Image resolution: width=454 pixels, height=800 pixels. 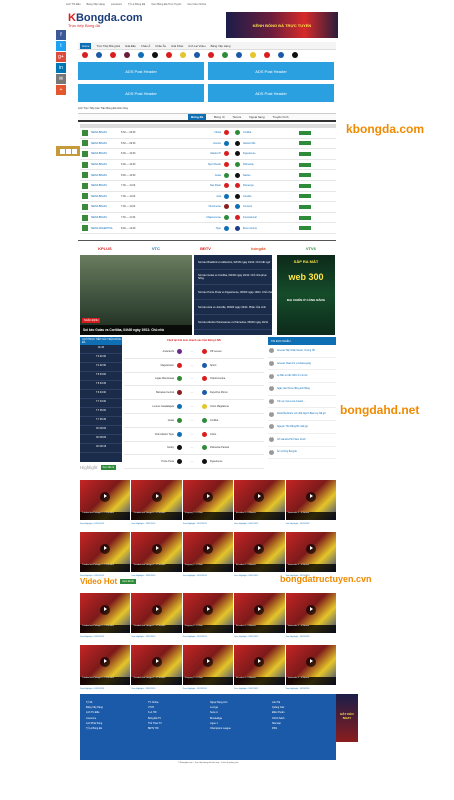 What do you see at coordinates (302, 389) in the screenshot?
I see `list-item: 4 Ngày rao! Pemo đồng ánh Bảng` at bounding box center [302, 389].